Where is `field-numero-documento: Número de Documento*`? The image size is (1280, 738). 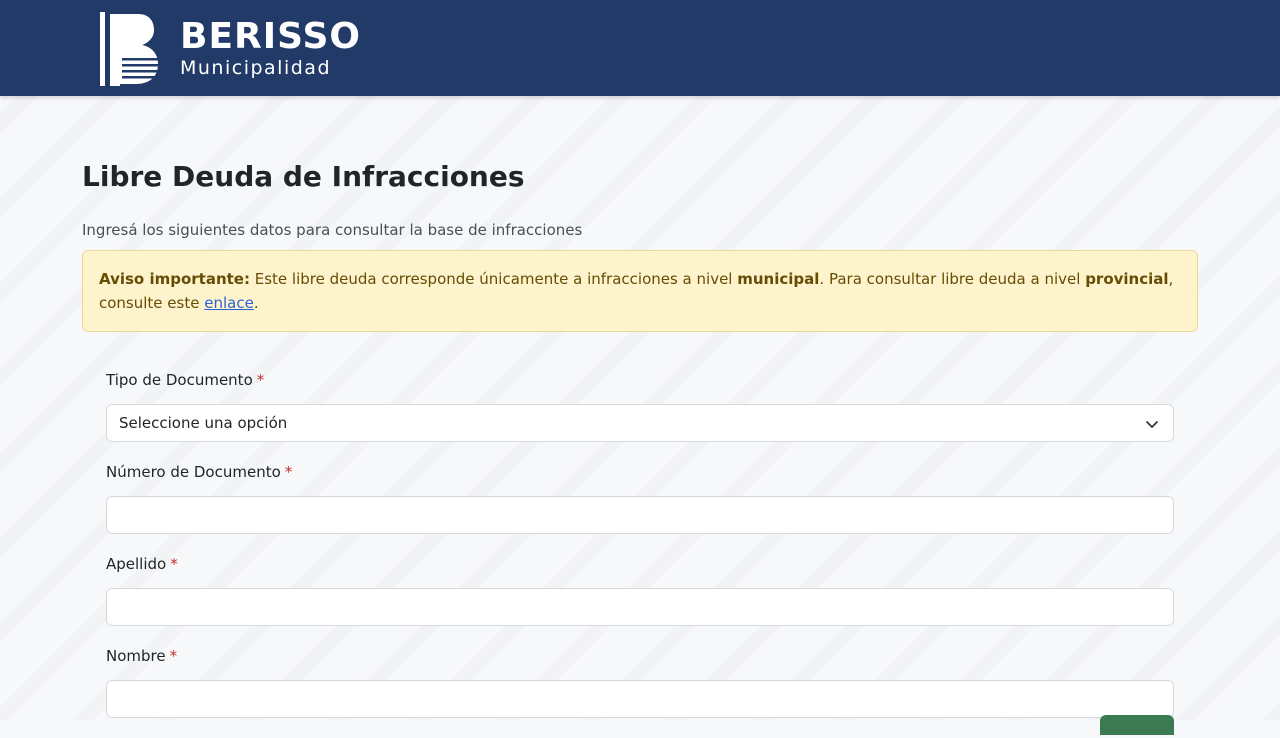
field-numero-documento: Número de Documento* is located at coordinates (640, 498).